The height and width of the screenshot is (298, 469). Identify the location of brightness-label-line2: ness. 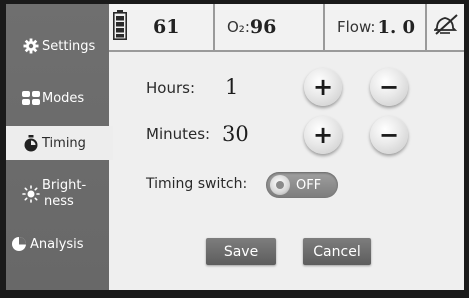
(59, 201).